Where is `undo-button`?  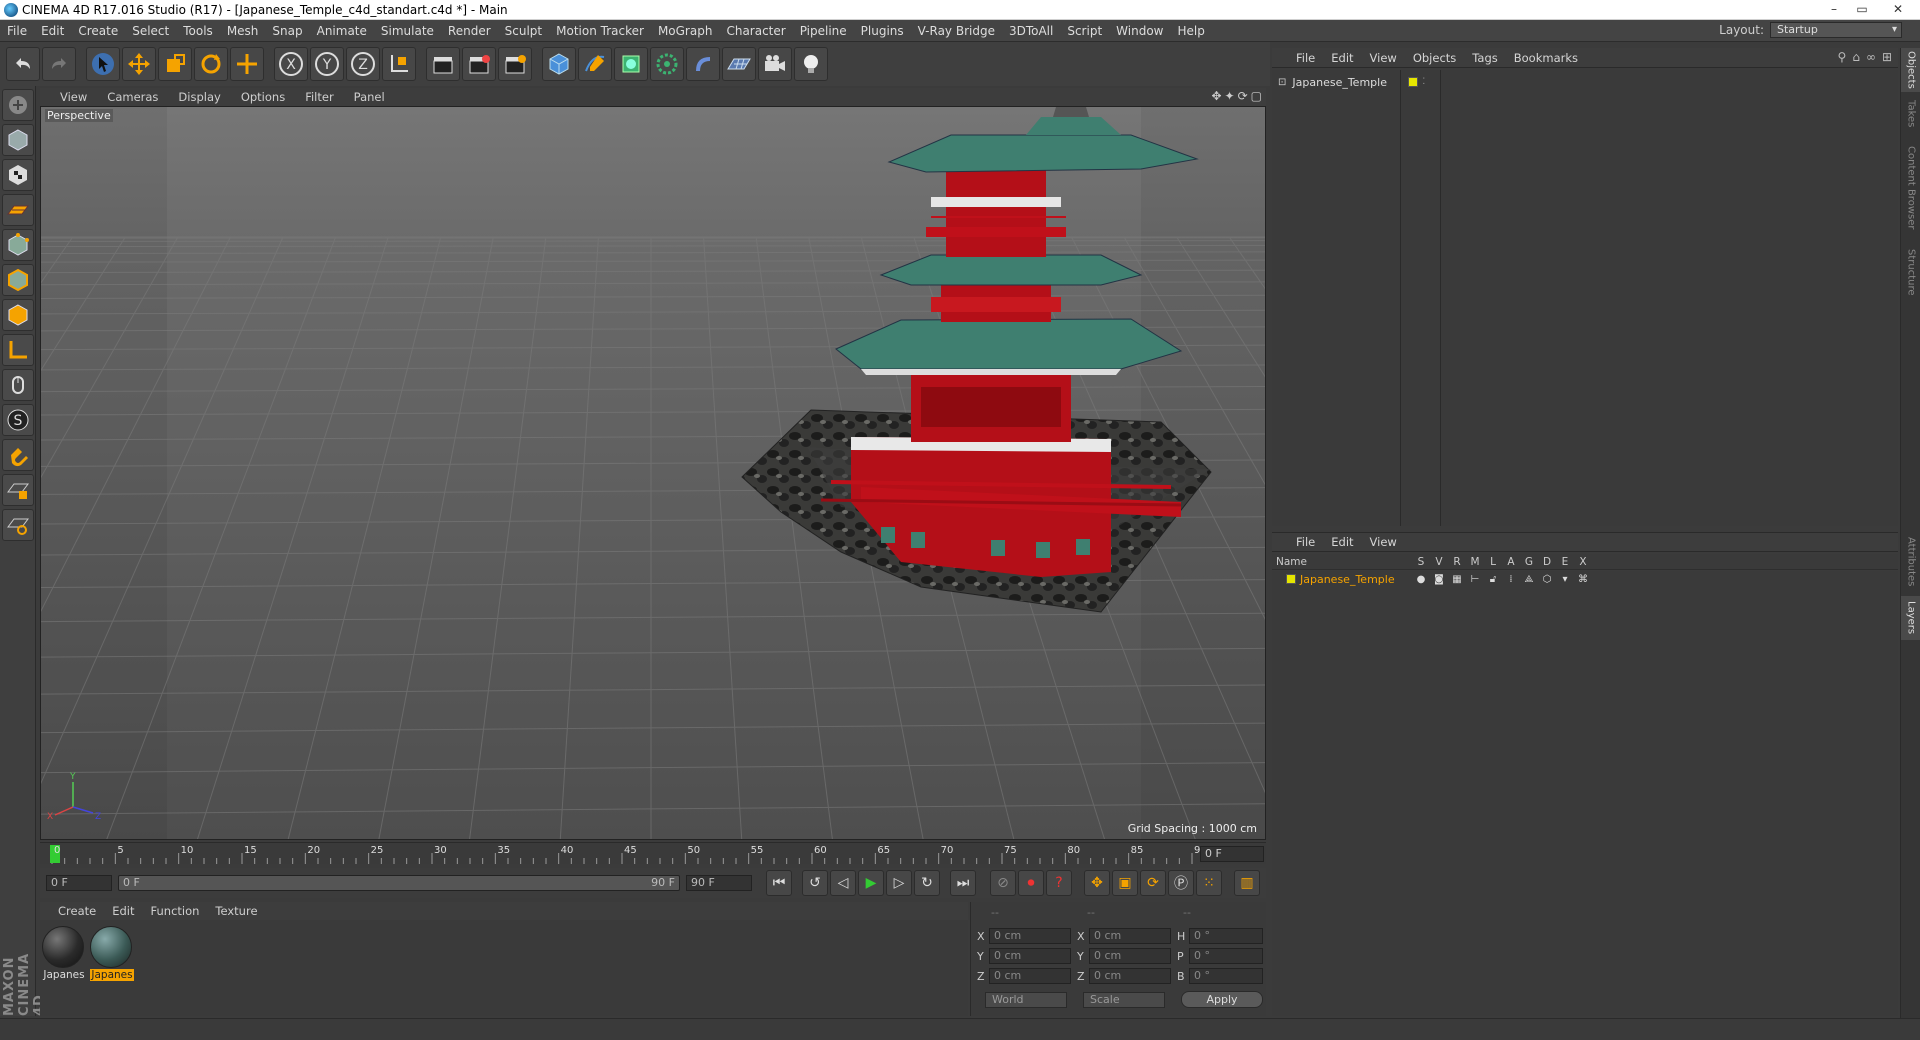
undo-button is located at coordinates (23, 64).